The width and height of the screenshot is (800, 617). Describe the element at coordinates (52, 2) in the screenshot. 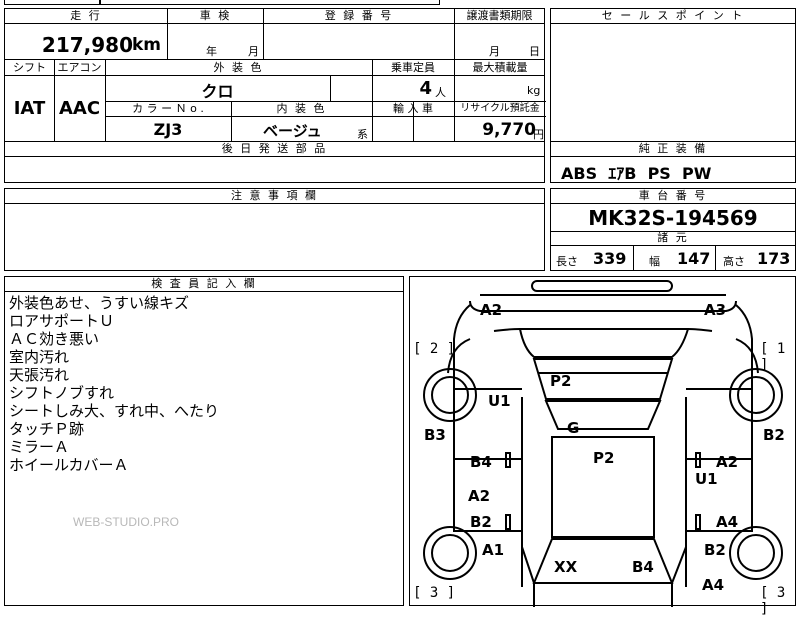

I see `top-strip` at that location.